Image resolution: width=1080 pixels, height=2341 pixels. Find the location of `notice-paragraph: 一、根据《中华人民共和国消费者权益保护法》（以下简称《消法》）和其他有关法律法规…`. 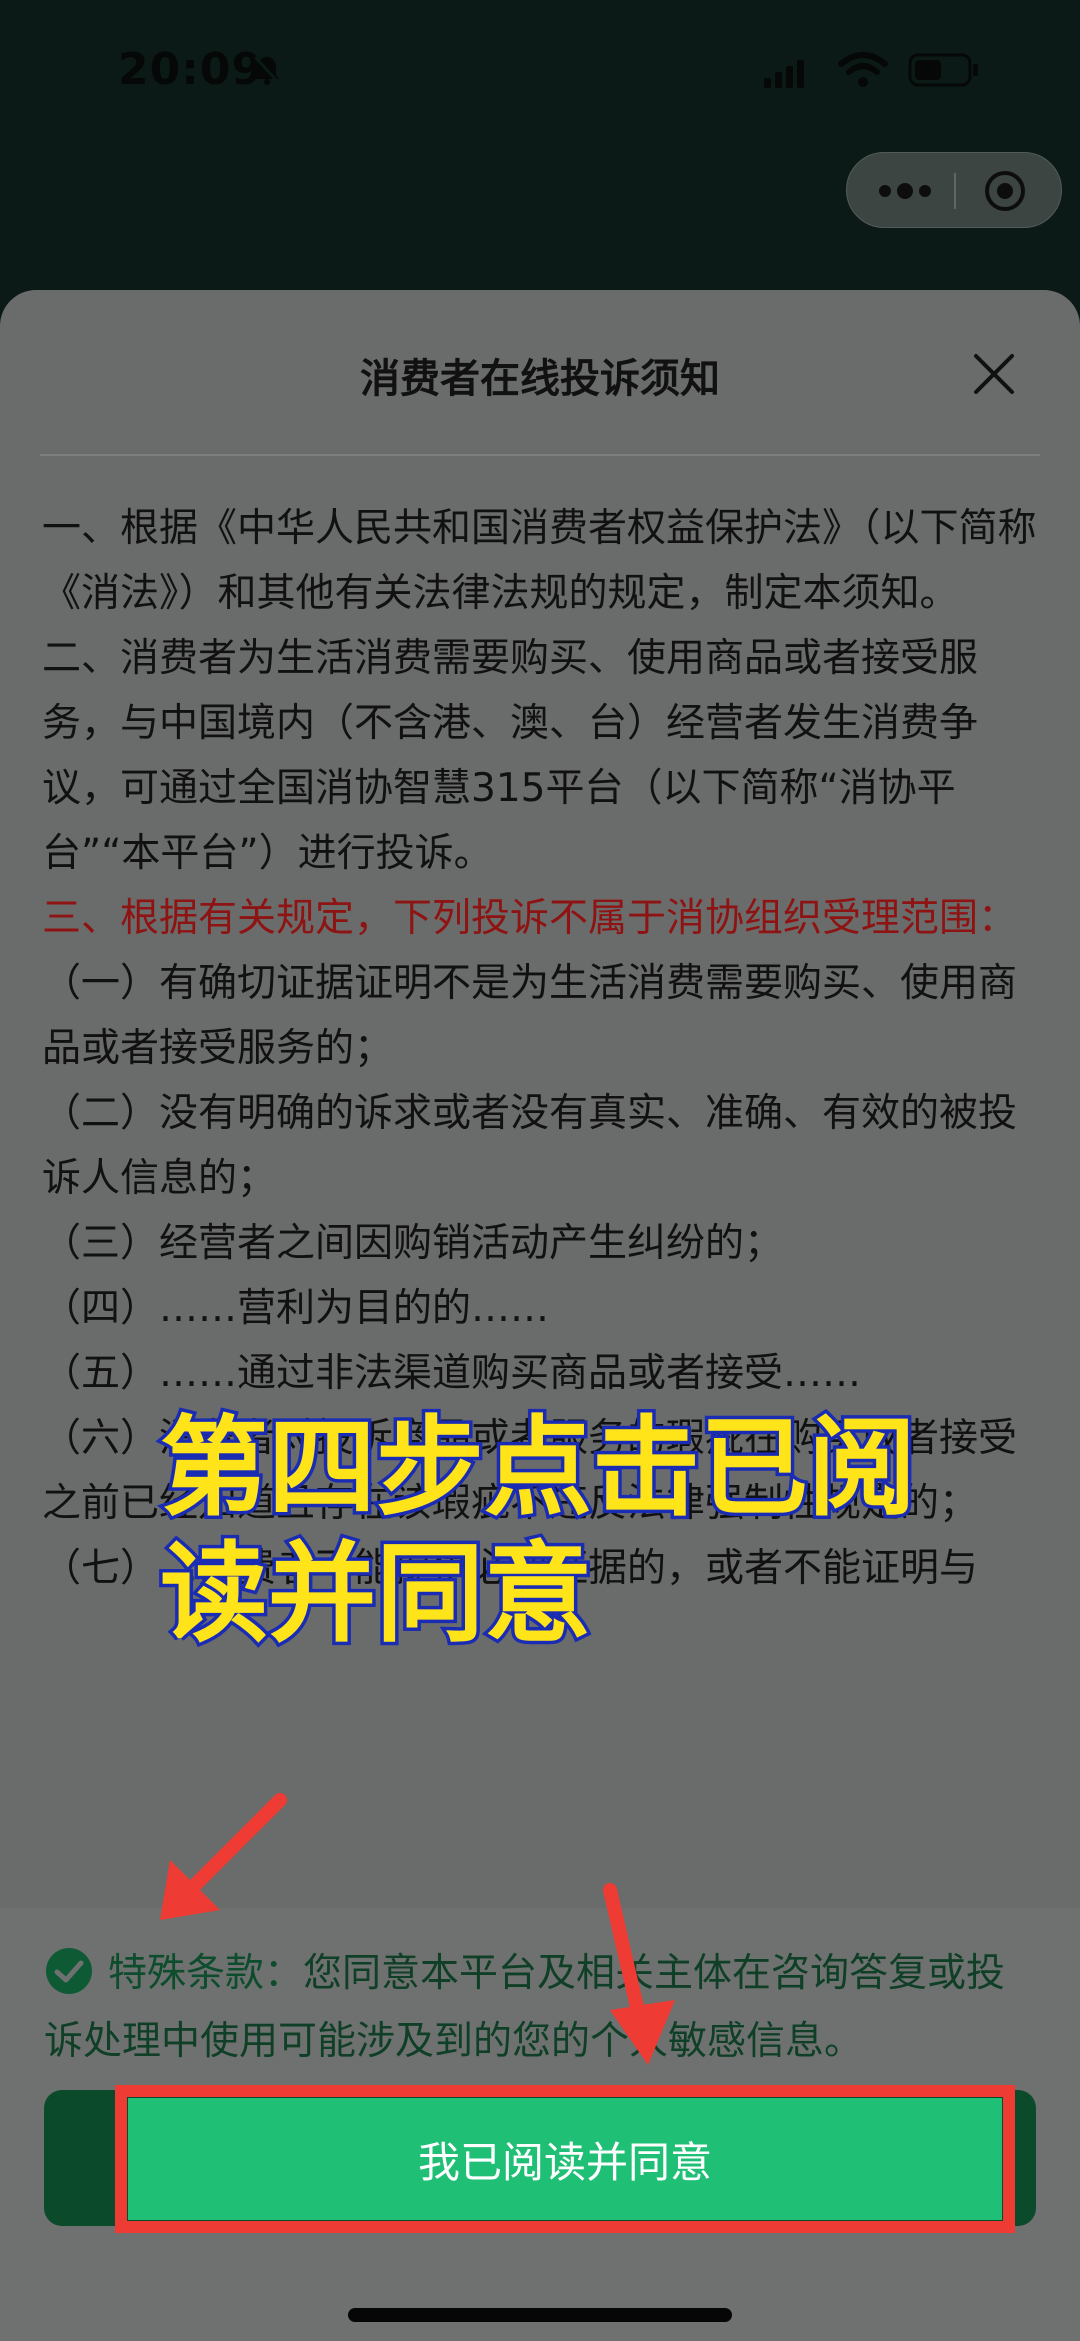

notice-paragraph: 一、根据《中华人民共和国消费者权益保护法》（以下简称《消法》）和其他有关法律法规… is located at coordinates (539, 561).